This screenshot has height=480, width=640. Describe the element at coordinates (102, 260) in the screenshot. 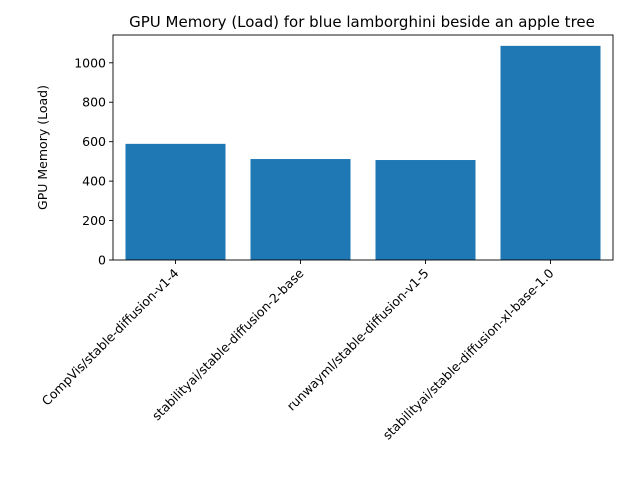

I see `y-tick-label-0: 0` at that location.